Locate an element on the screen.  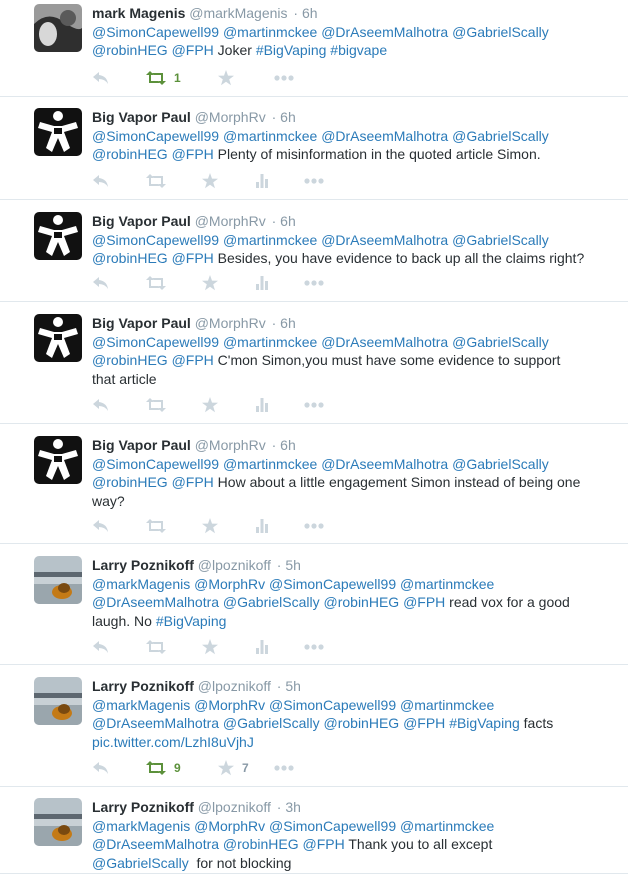
retweet-button: 1 is located at coordinates (163, 78).